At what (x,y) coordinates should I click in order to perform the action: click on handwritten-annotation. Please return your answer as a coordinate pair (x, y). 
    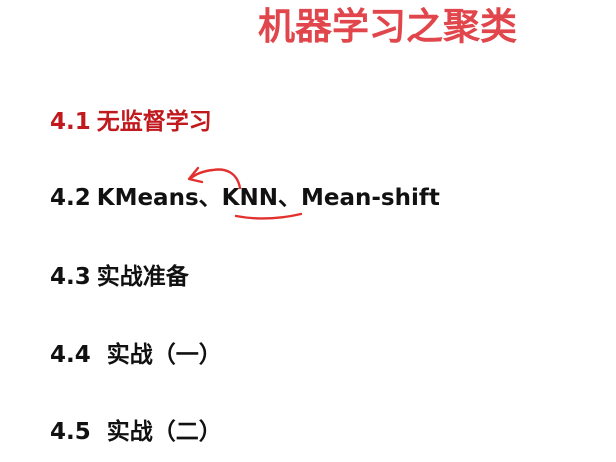
    Looking at the image, I should click on (245, 193).